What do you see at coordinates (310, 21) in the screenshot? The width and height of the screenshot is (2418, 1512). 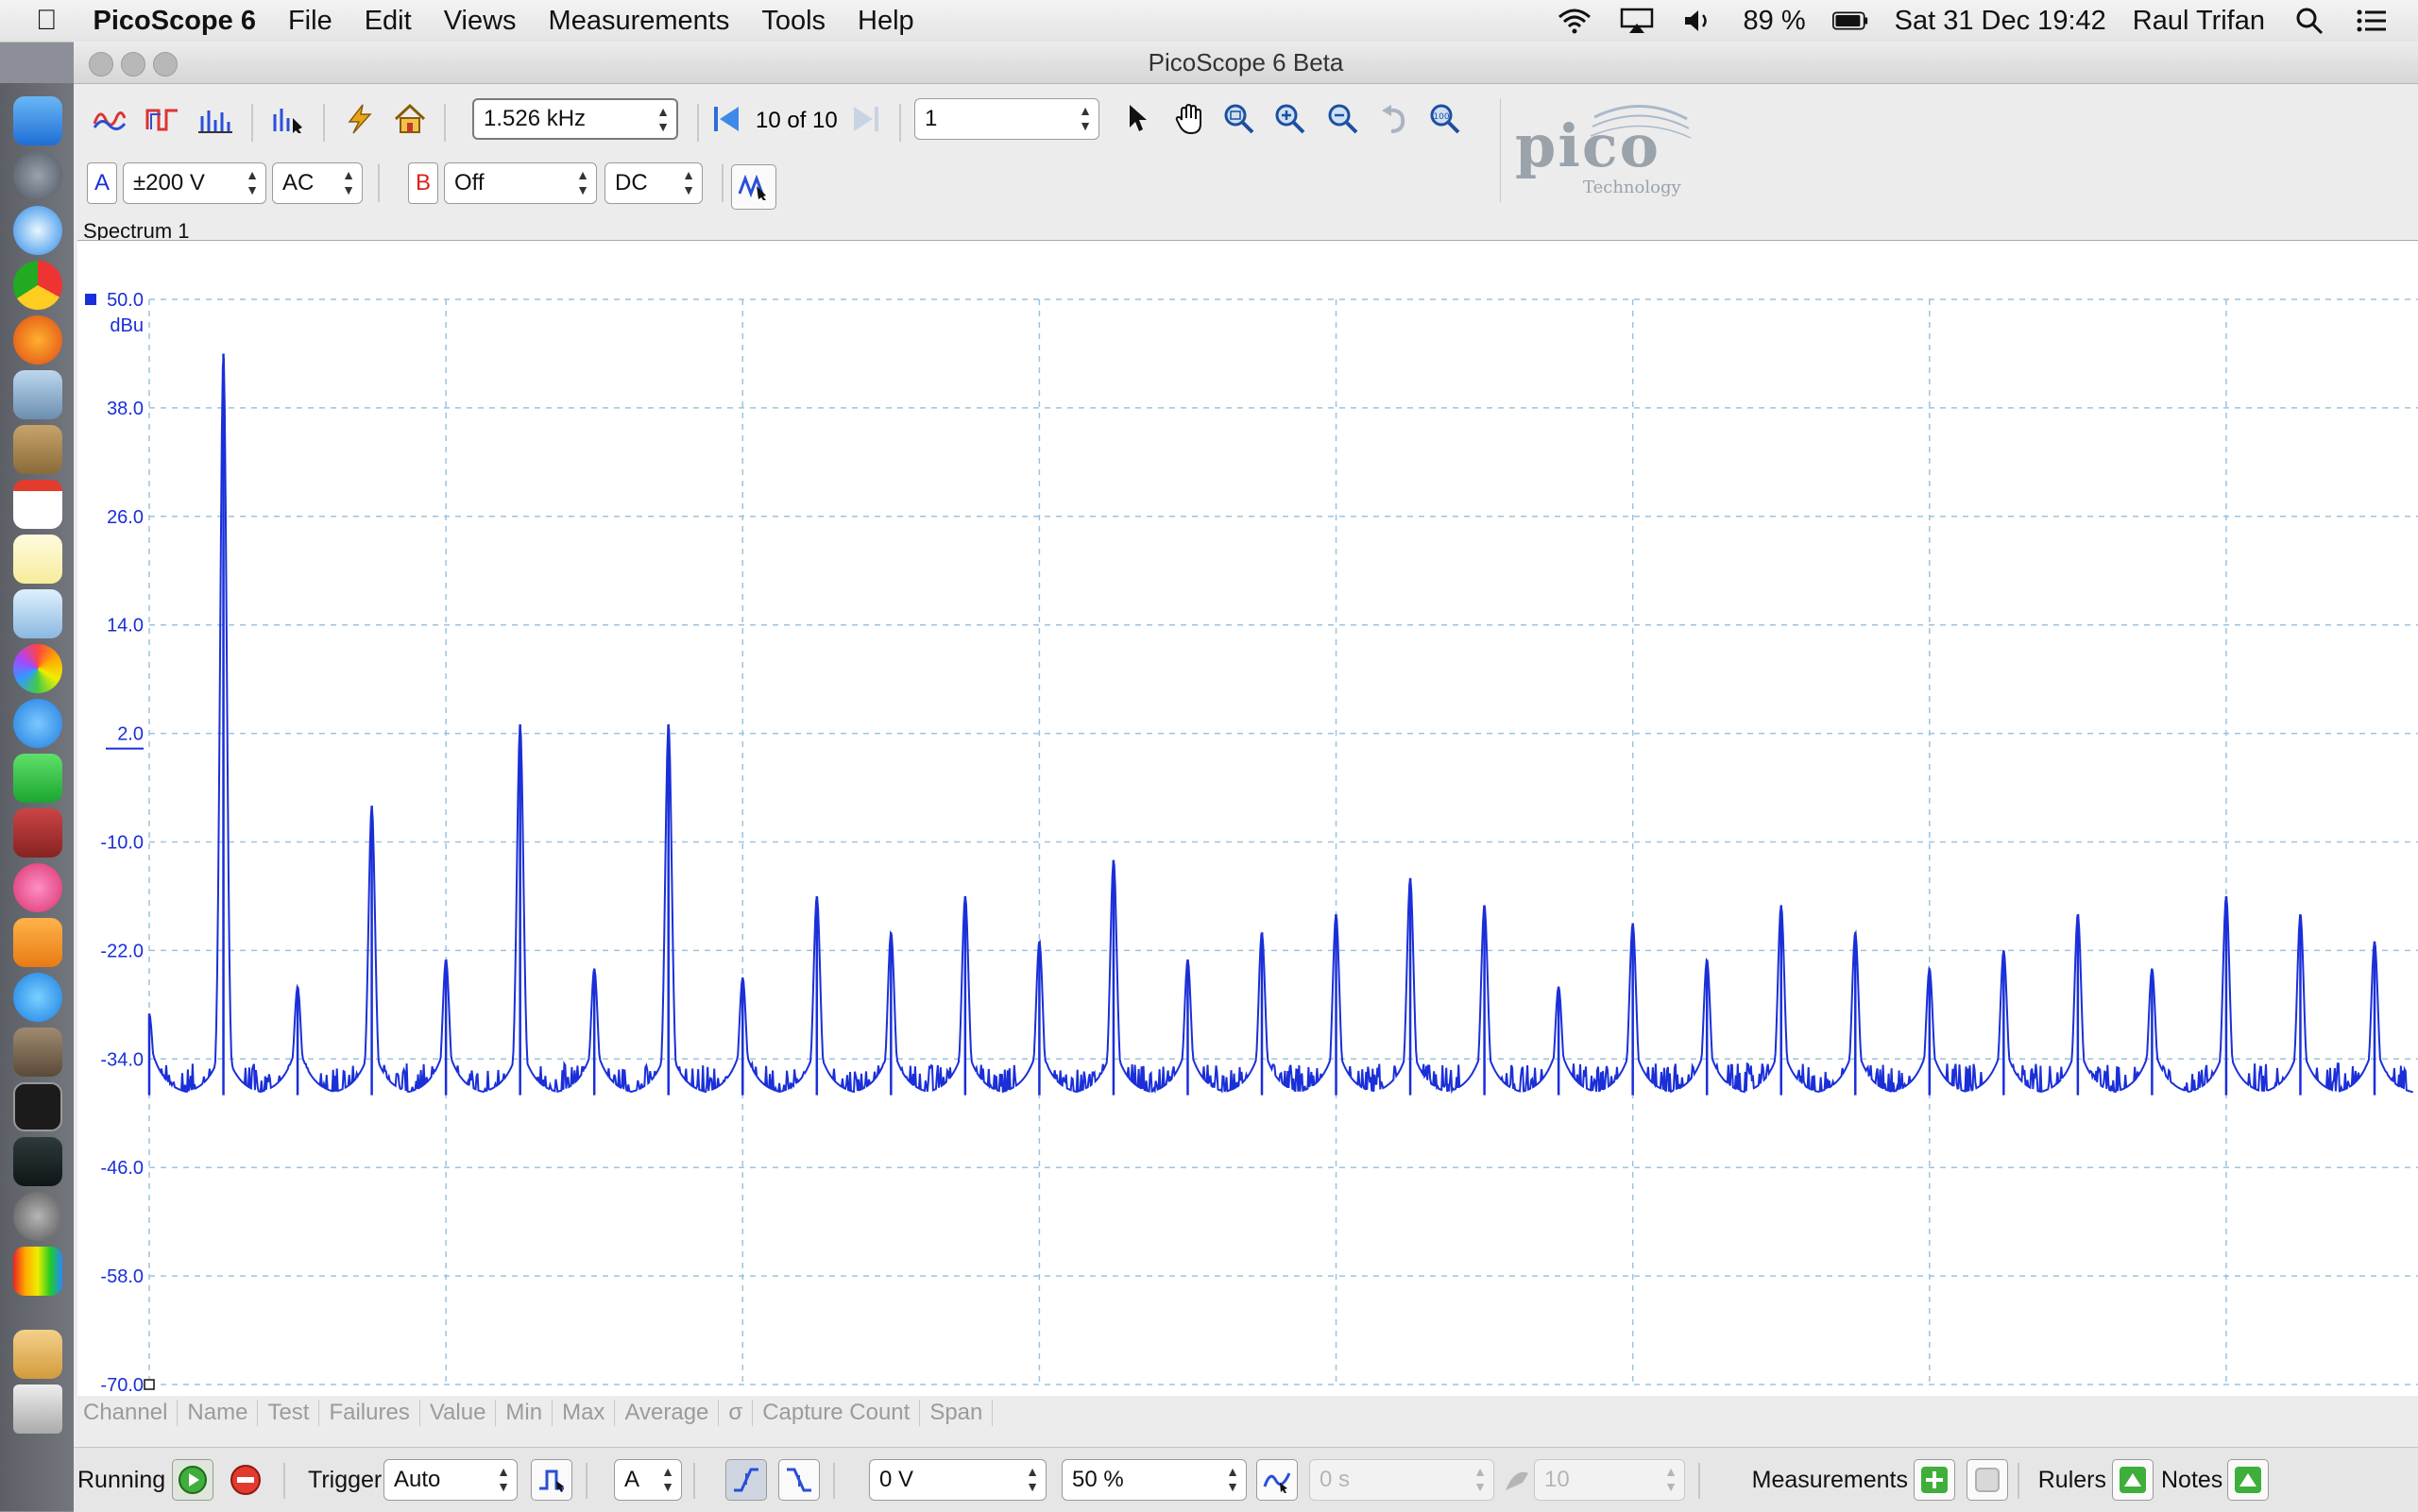 I see `menu-file: File` at bounding box center [310, 21].